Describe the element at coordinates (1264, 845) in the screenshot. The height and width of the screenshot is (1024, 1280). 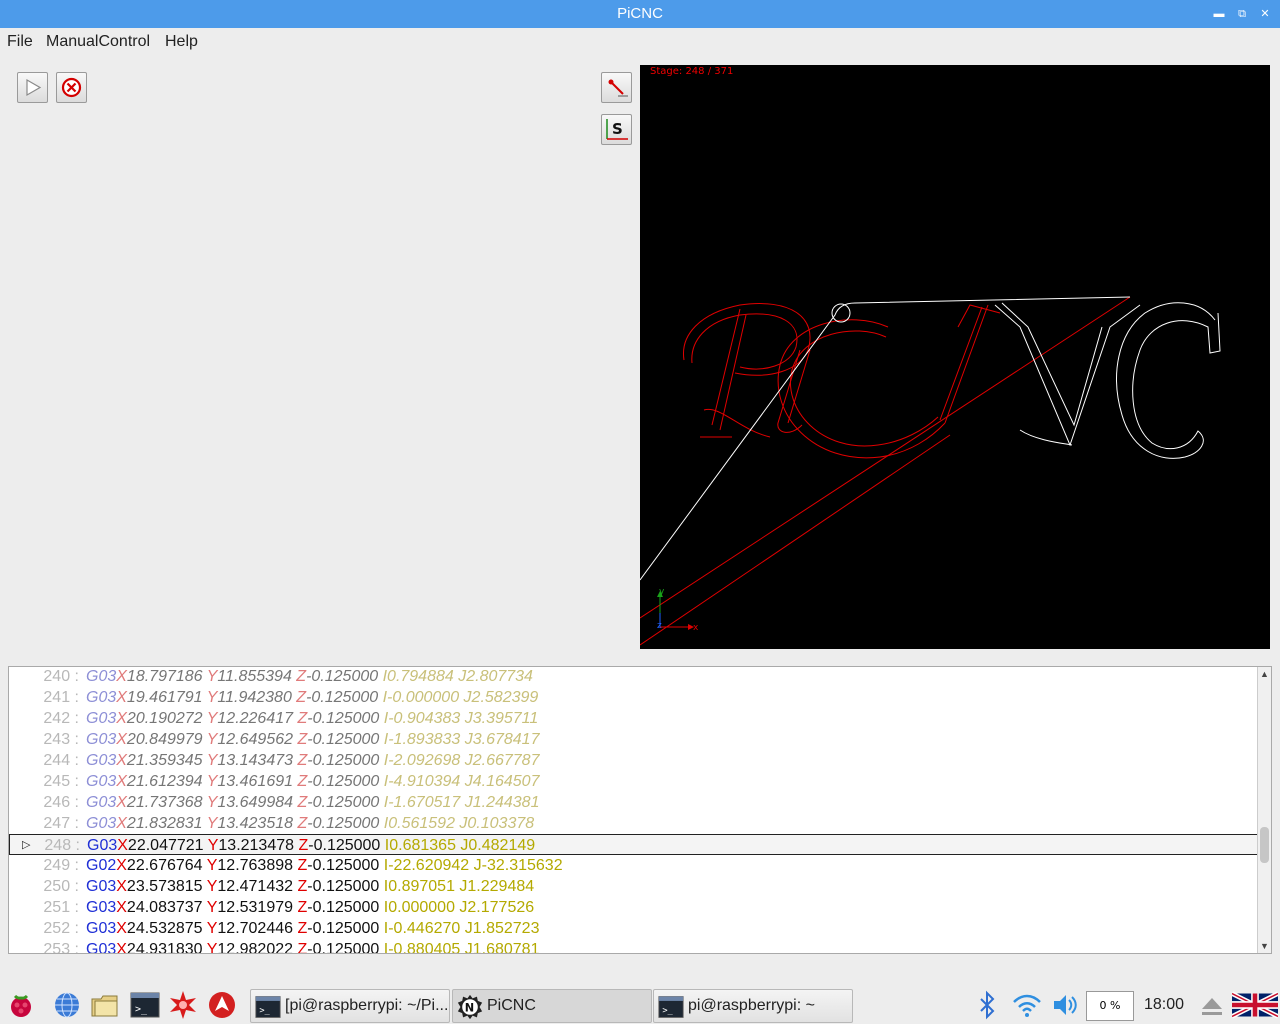
I see `scrollbar-thumb` at that location.